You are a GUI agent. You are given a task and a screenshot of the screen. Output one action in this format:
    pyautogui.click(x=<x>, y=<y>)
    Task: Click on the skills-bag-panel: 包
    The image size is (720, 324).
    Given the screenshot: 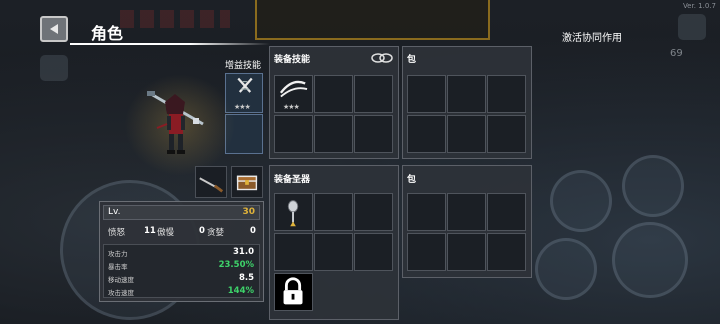 What is the action you would take?
    pyautogui.click(x=467, y=102)
    